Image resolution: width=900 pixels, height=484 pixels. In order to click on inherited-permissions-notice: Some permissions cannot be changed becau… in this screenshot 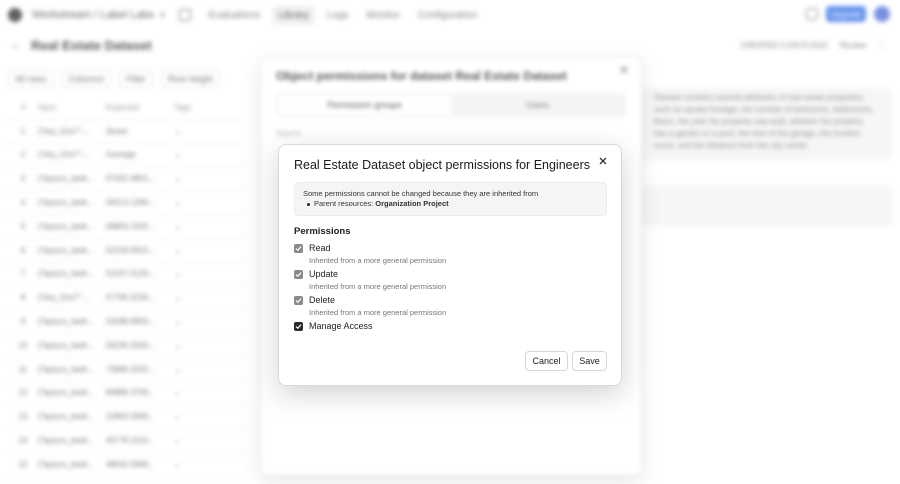, I will do `click(450, 199)`.